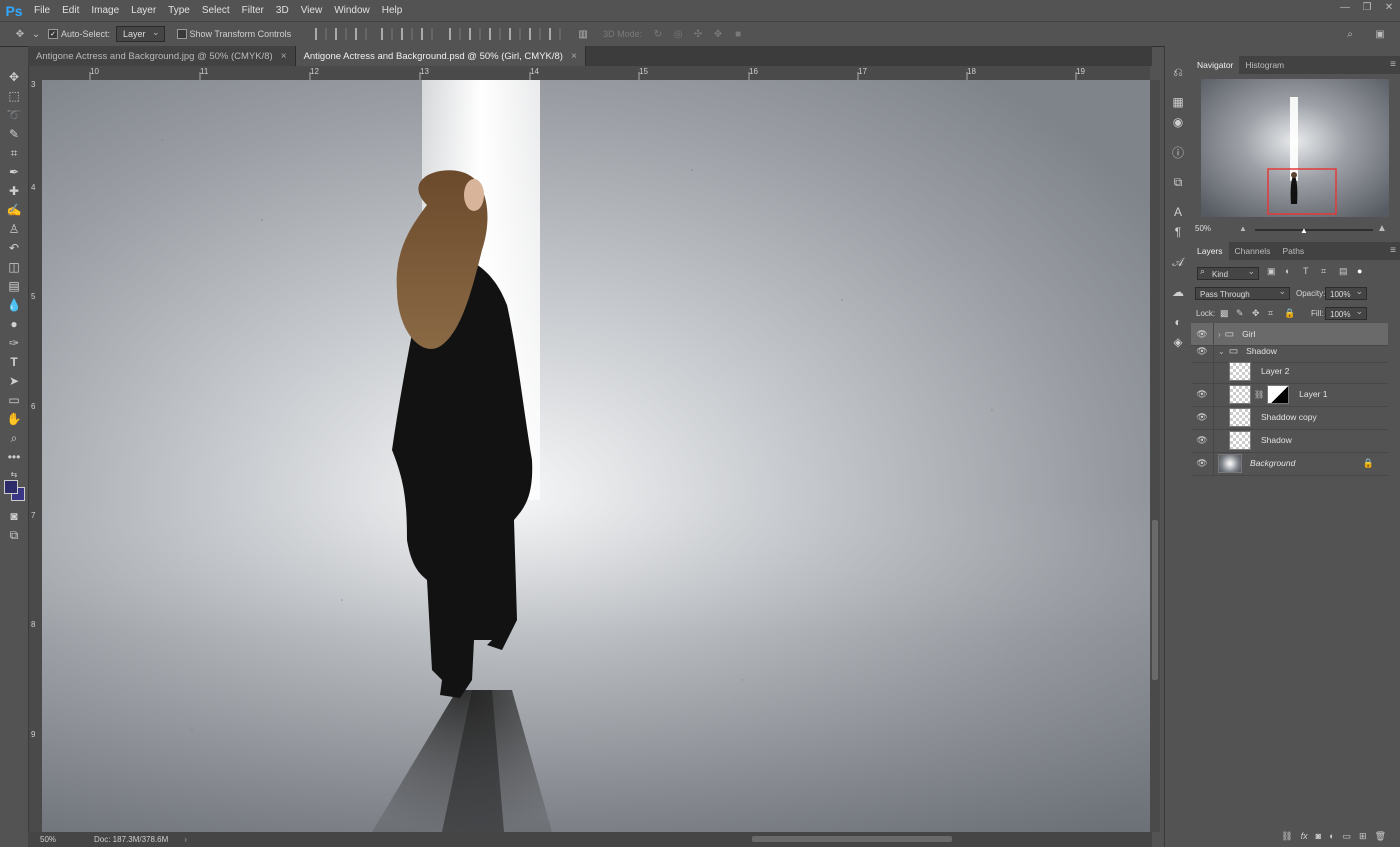 The height and width of the screenshot is (847, 1400). Describe the element at coordinates (14, 267) in the screenshot. I see `eraser-tool-icon: ◫` at that location.